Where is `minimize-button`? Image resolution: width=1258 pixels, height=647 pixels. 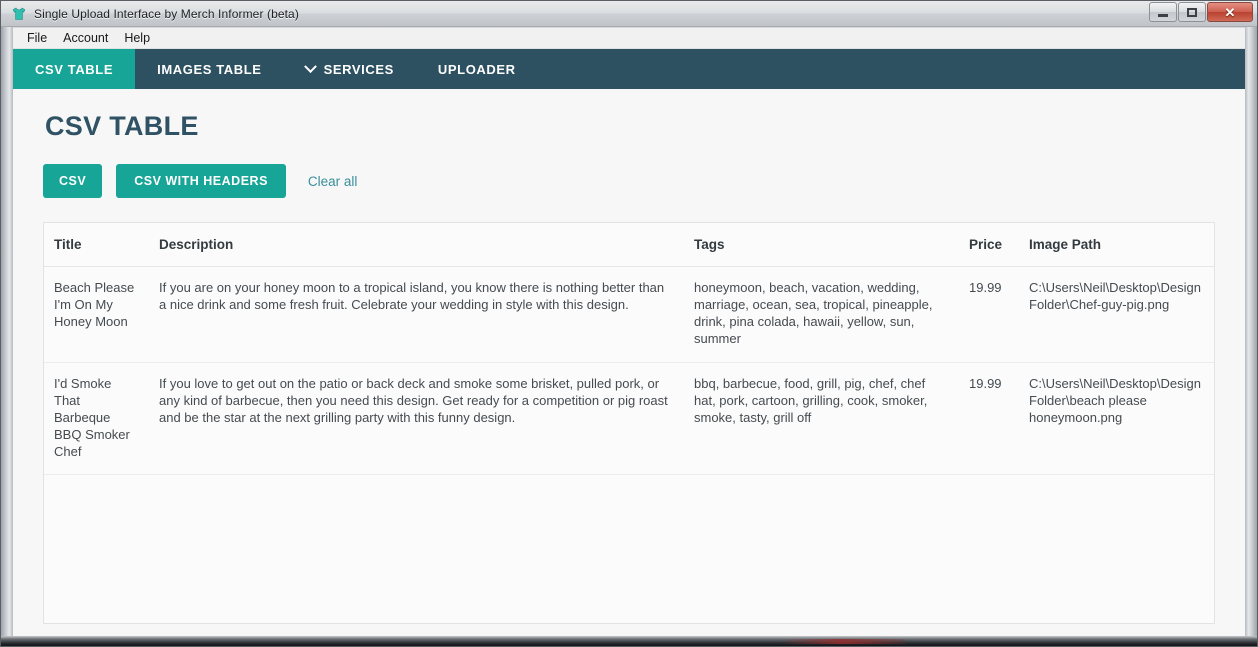 minimize-button is located at coordinates (1163, 12).